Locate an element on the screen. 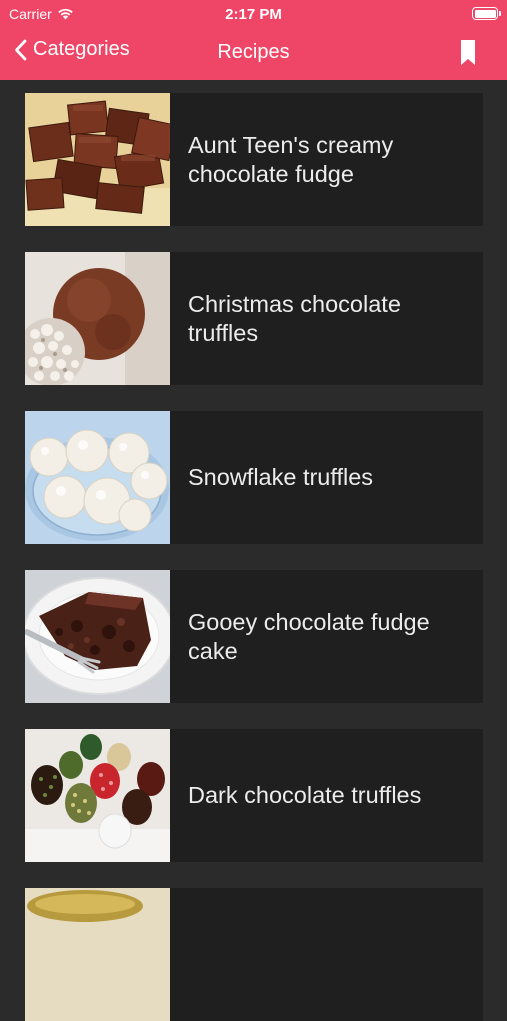  assorted-dark-truffles-photo is located at coordinates (97, 795).